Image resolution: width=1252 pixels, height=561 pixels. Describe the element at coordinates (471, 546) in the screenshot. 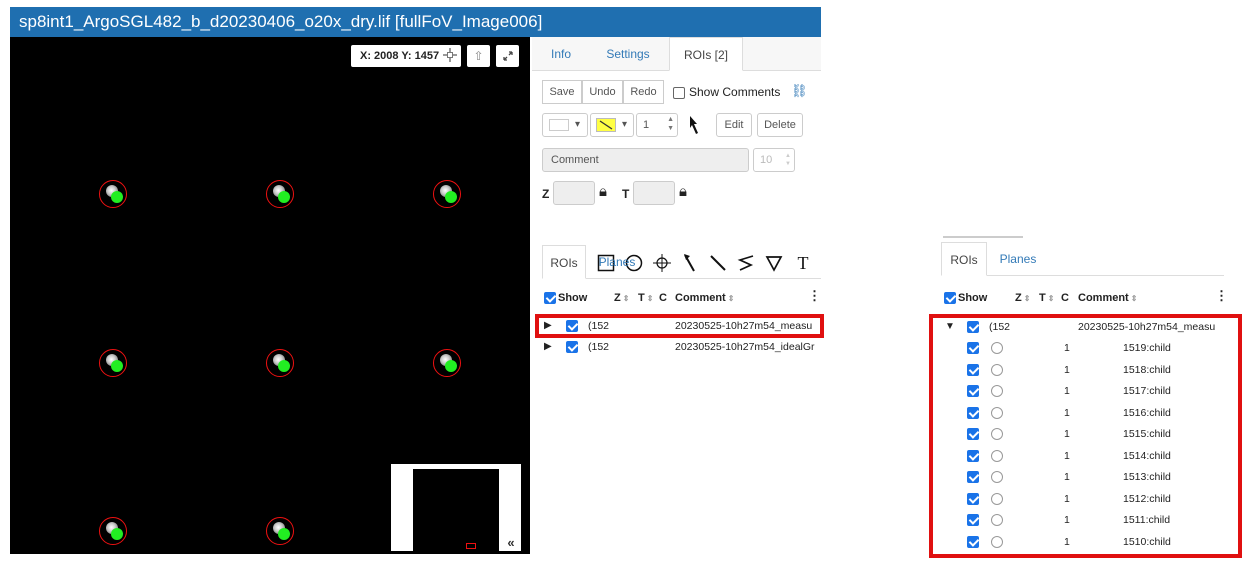

I see `viewport-marker` at that location.